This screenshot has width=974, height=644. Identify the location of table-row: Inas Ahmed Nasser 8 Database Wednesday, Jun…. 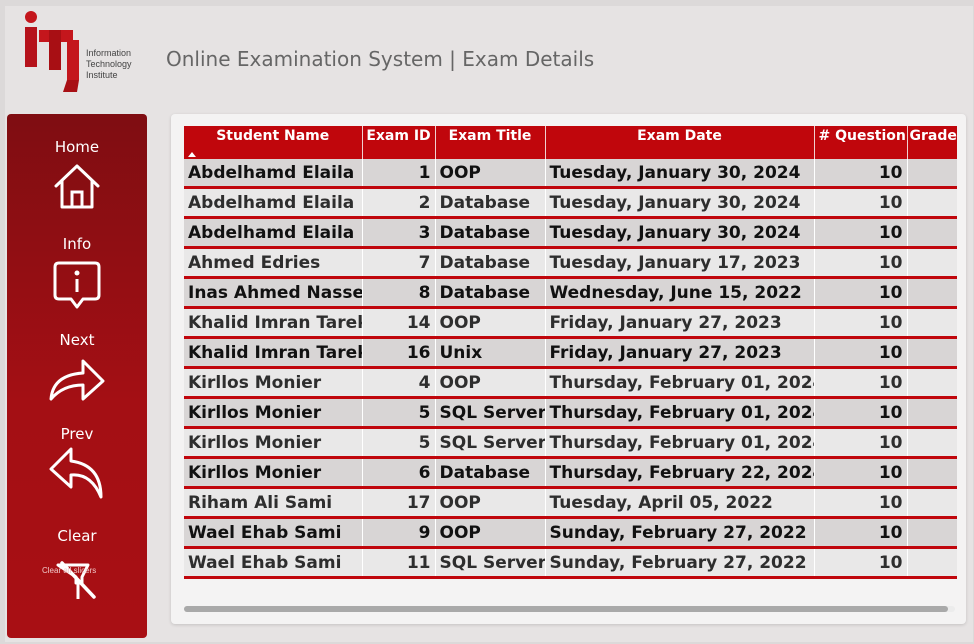
(570, 293).